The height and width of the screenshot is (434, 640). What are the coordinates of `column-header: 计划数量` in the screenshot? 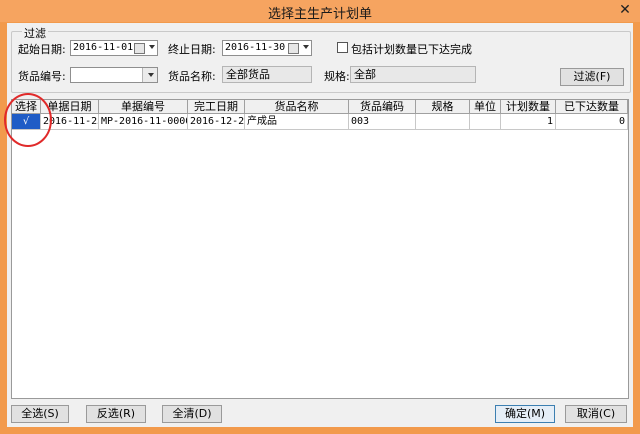 It's located at (528, 107).